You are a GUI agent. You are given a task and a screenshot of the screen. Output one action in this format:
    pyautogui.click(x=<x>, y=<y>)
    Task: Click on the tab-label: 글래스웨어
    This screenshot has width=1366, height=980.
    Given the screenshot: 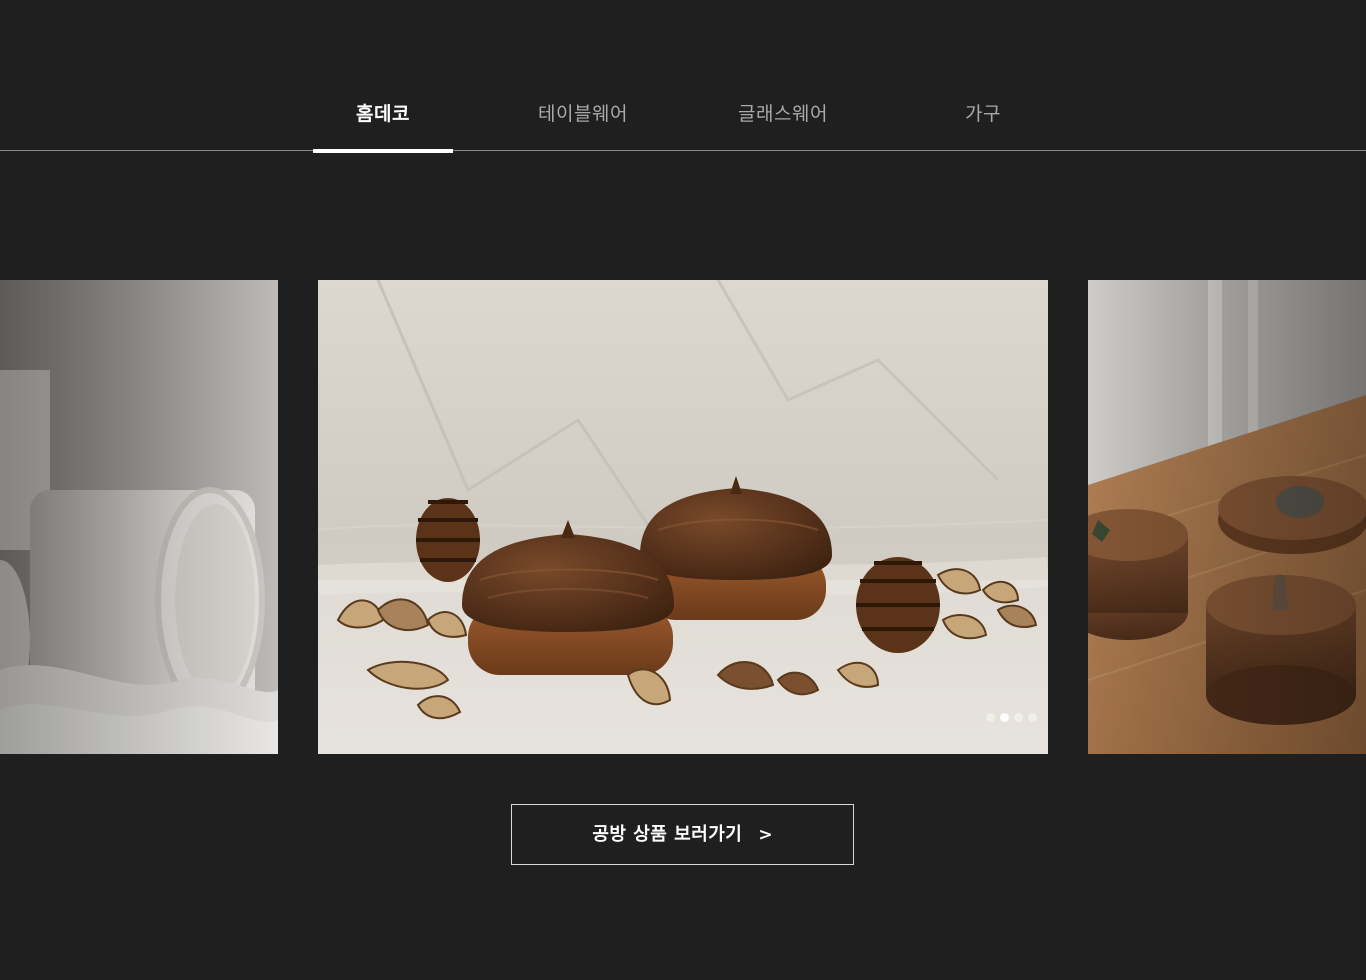 What is the action you would take?
    pyautogui.click(x=783, y=114)
    